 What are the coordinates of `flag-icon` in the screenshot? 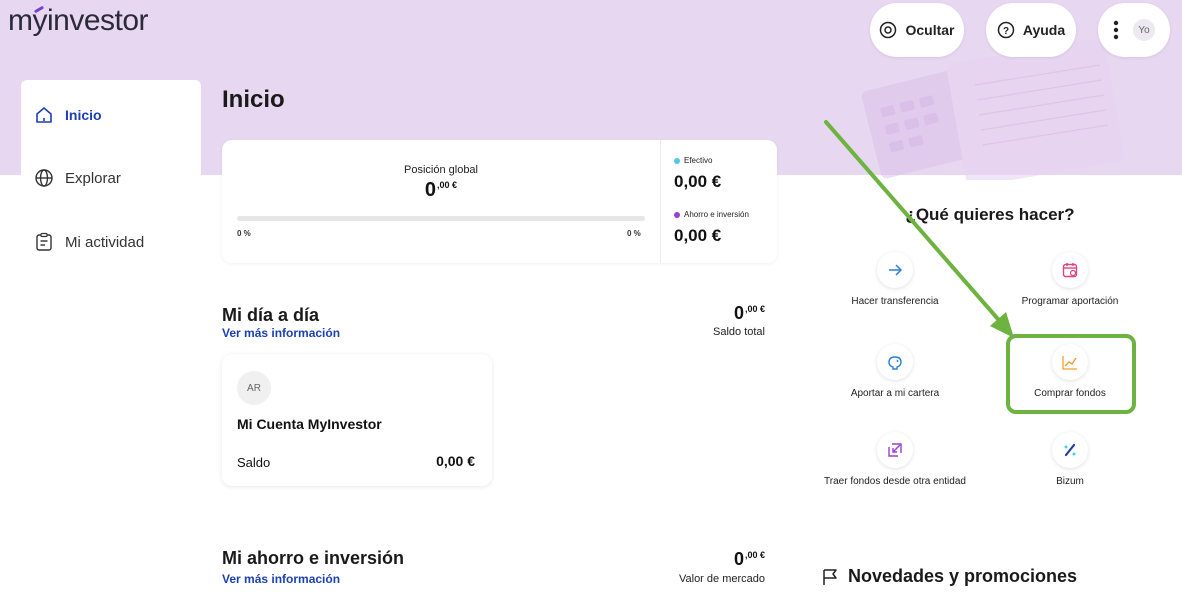 It's located at (830, 577).